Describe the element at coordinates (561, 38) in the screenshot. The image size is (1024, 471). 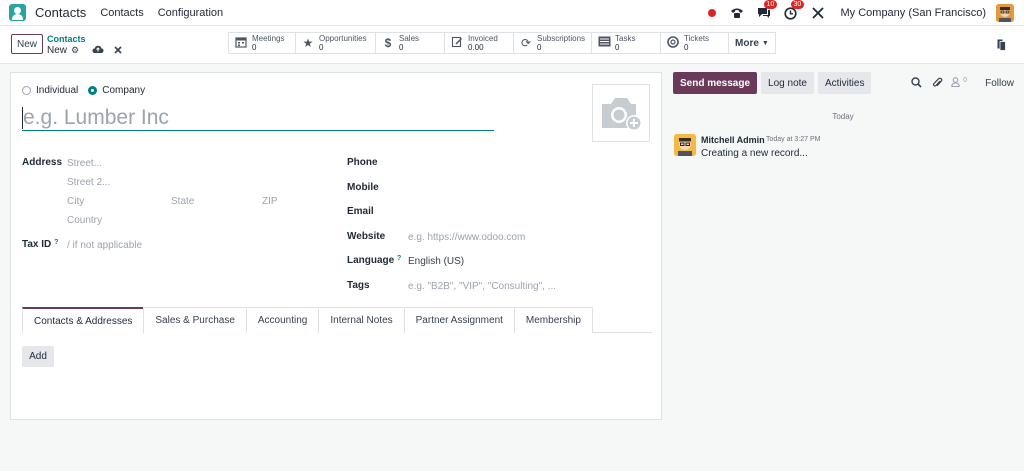
I see `subscriptions-label: Subscriptions` at that location.